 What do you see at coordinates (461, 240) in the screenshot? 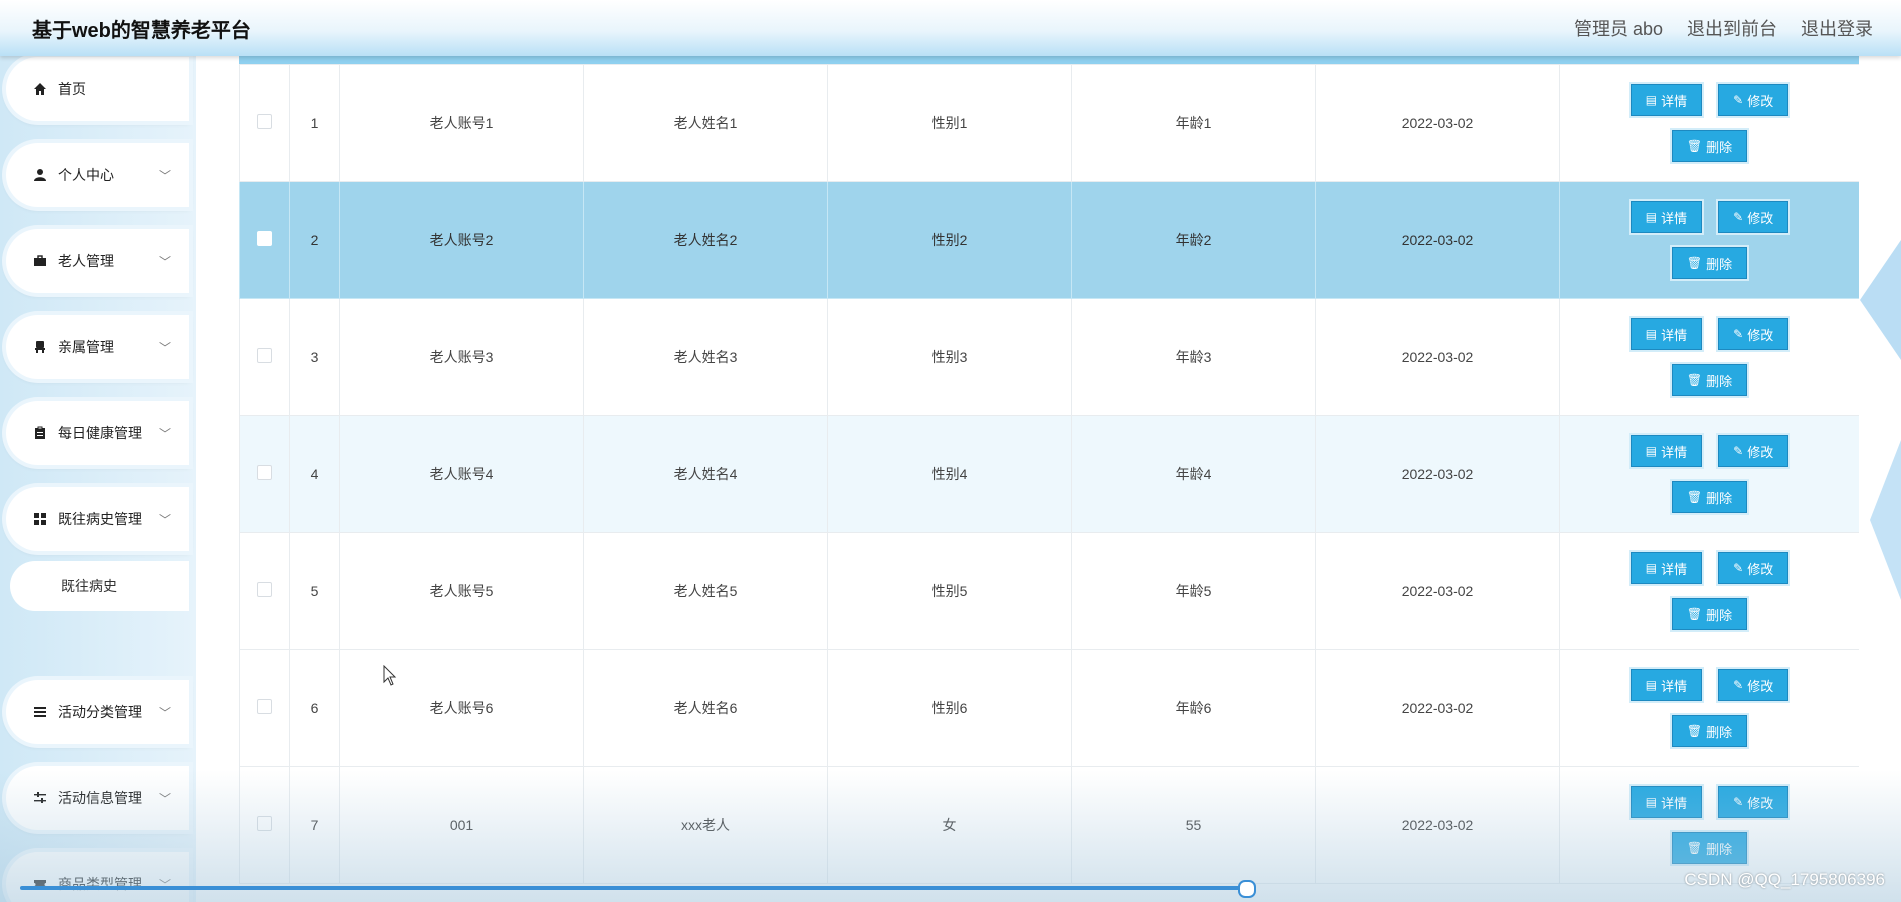
I see `elder-account: 老人账号2` at bounding box center [461, 240].